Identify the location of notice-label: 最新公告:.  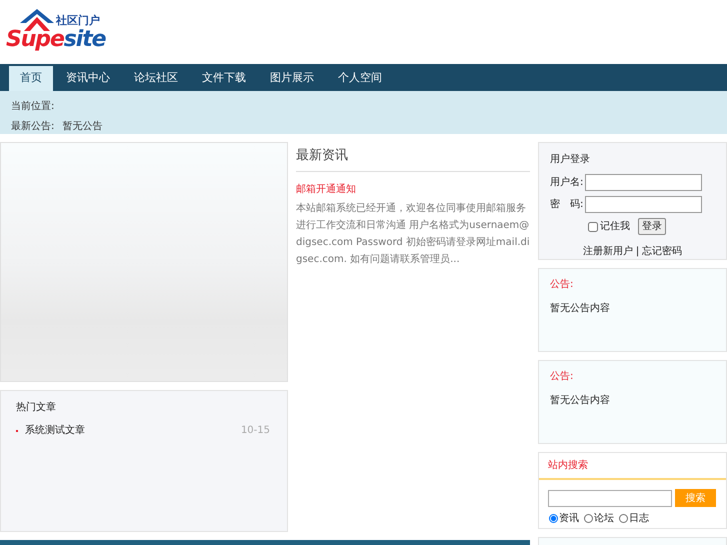
(32, 127).